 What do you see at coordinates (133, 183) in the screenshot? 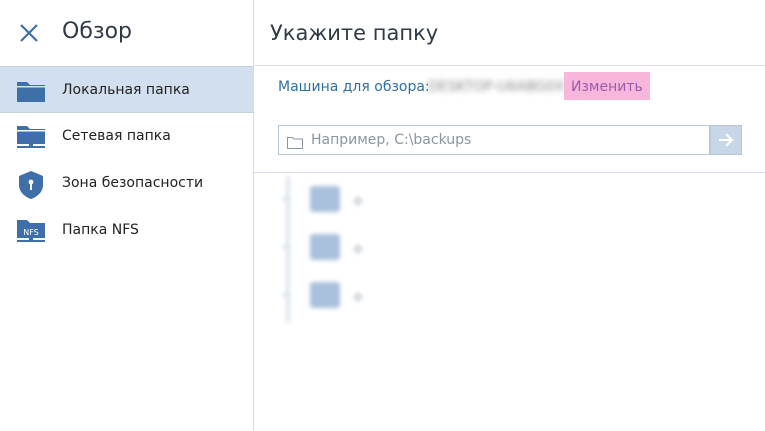
I see `sidebar-item-label: Зона безопасности` at bounding box center [133, 183].